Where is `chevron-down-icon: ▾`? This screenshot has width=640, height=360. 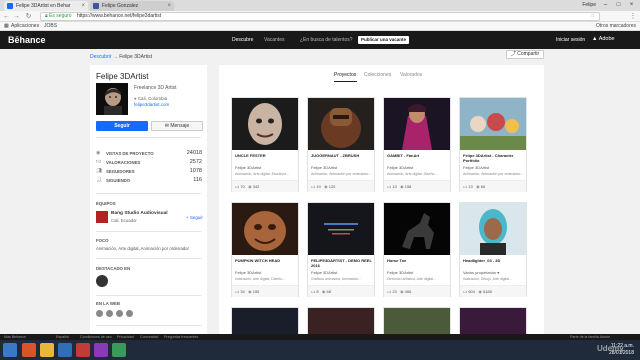
chevron-down-icon: ▾ is located at coordinates (498, 272).